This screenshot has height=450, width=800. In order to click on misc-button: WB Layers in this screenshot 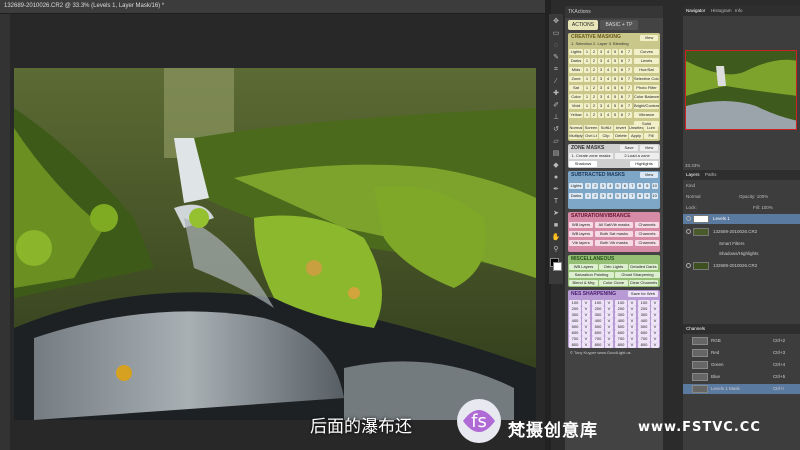, I will do `click(583, 267)`.